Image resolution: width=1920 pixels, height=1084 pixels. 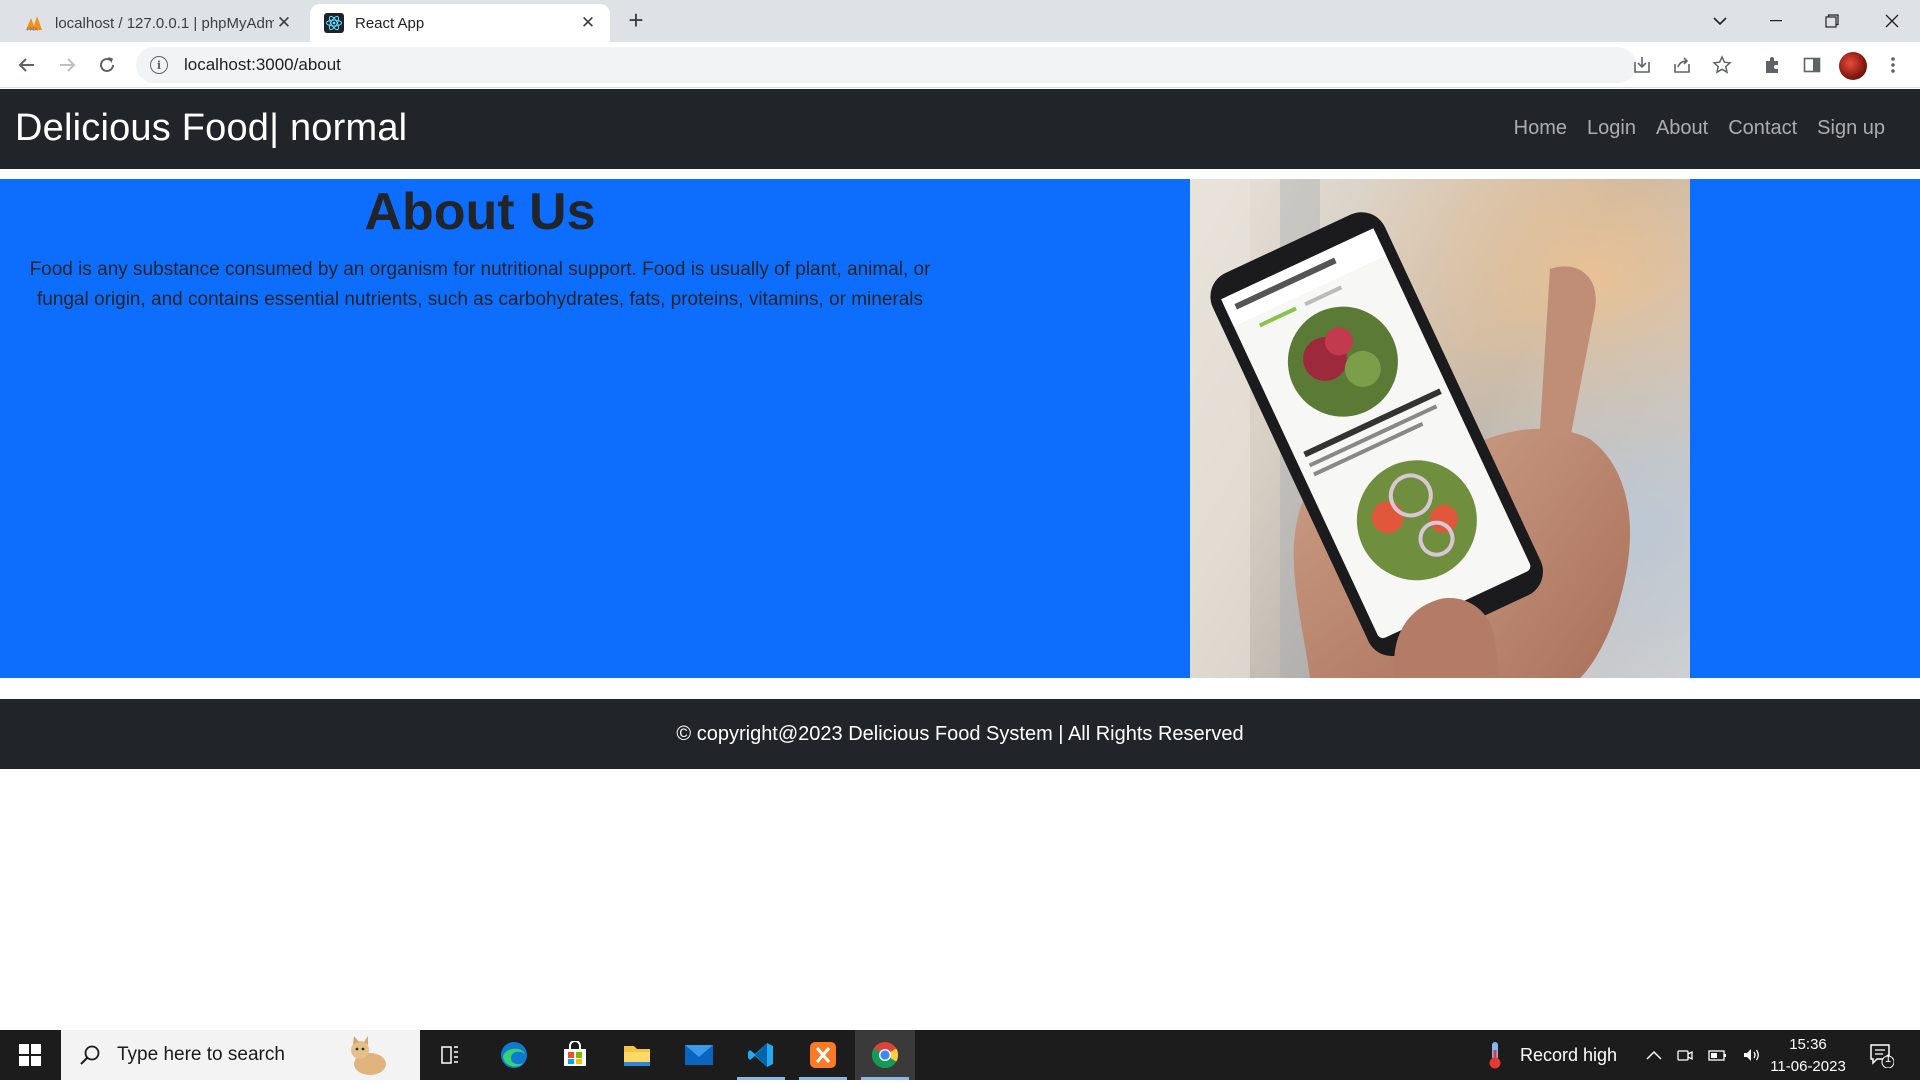 I want to click on chrome-icon, so click(x=885, y=1055).